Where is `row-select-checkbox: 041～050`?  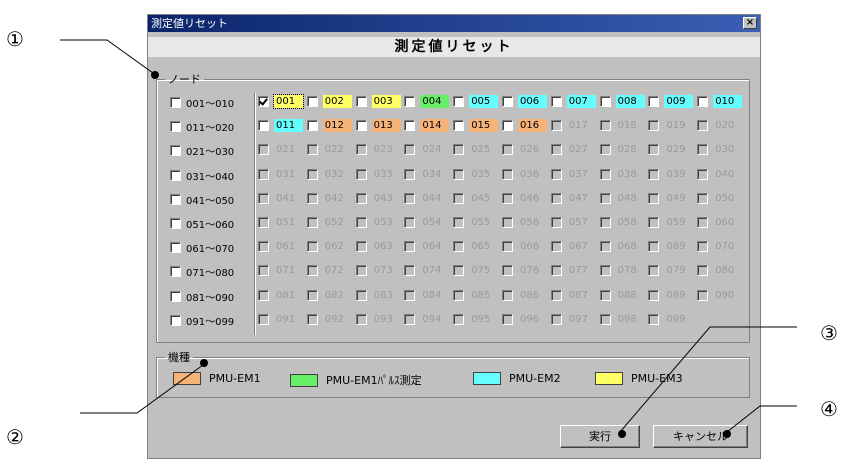 row-select-checkbox: 041～050 is located at coordinates (202, 199).